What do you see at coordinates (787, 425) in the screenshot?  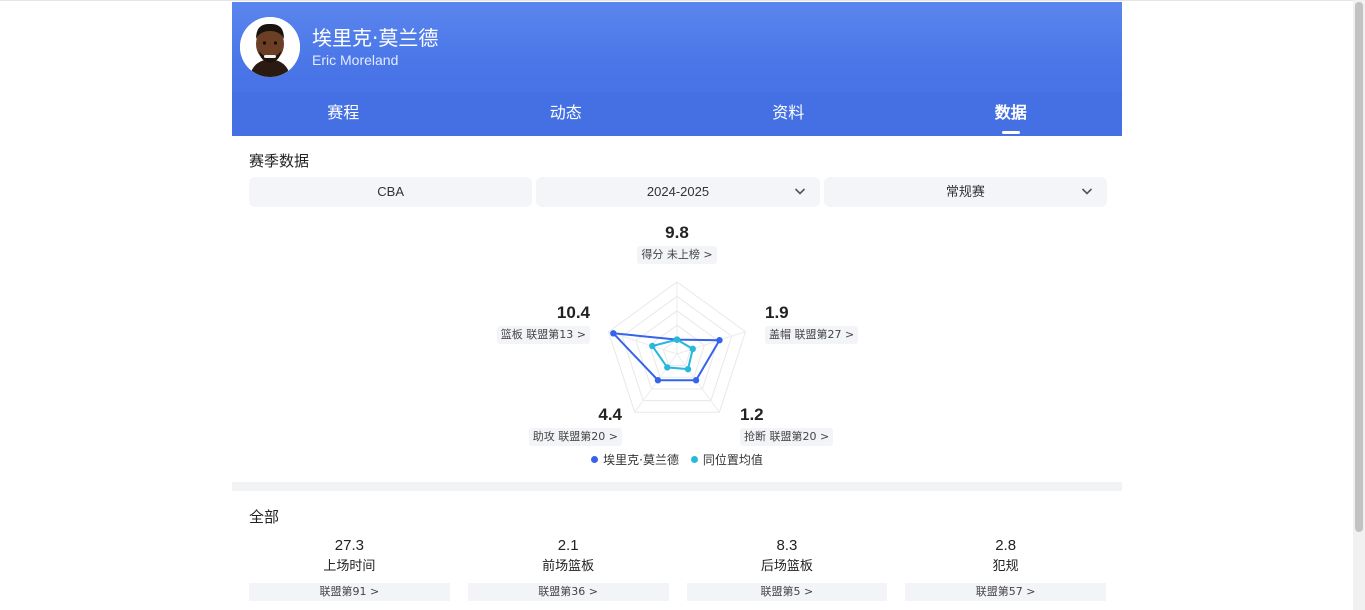 I see `radar-label-steals: 1.2 抢断 联盟第20 >` at bounding box center [787, 425].